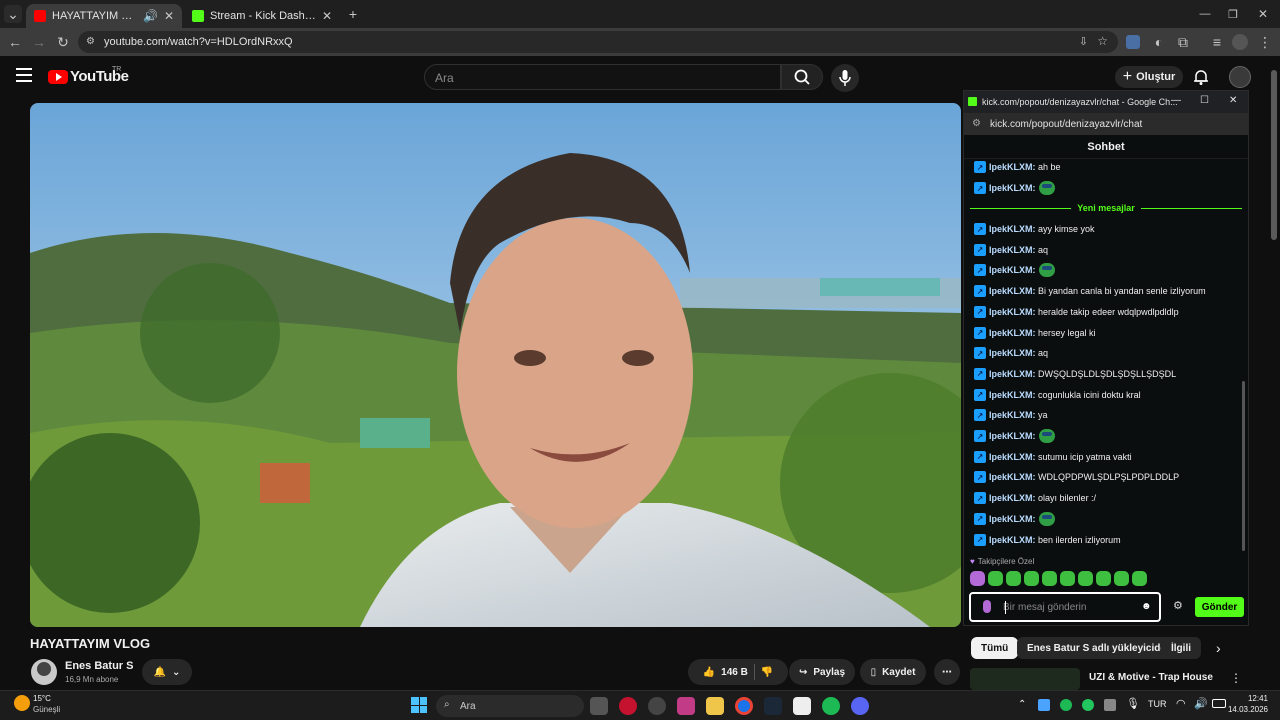 The height and width of the screenshot is (720, 1280). What do you see at coordinates (893, 672) in the screenshot?
I see `save-button: ▯ Kaydet` at bounding box center [893, 672].